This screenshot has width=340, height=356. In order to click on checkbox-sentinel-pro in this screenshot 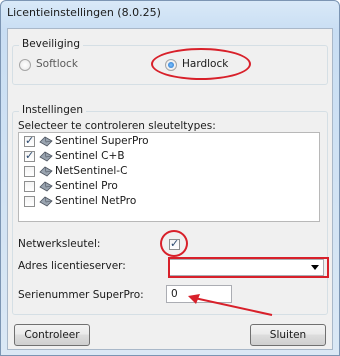, I will do `click(29, 186)`.